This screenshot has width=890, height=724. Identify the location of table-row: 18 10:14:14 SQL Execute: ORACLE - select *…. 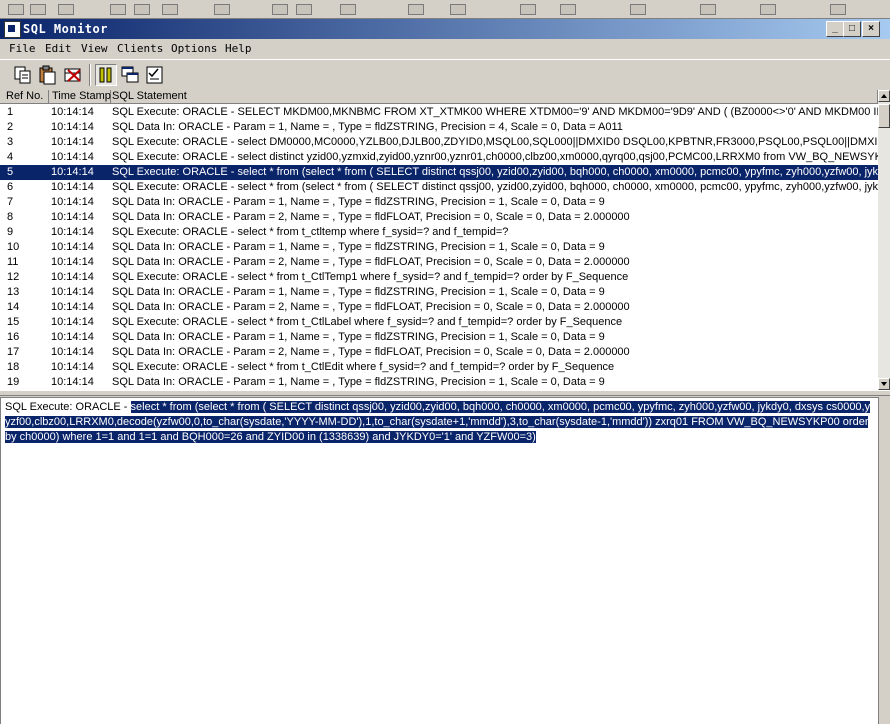
(439, 367).